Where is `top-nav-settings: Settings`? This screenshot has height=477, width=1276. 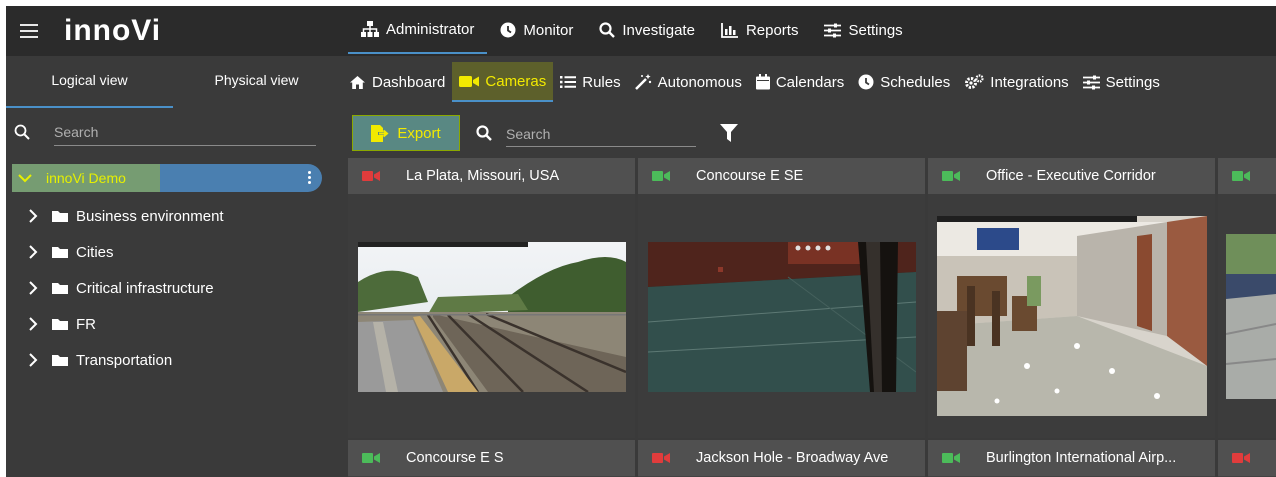 top-nav-settings: Settings is located at coordinates (863, 30).